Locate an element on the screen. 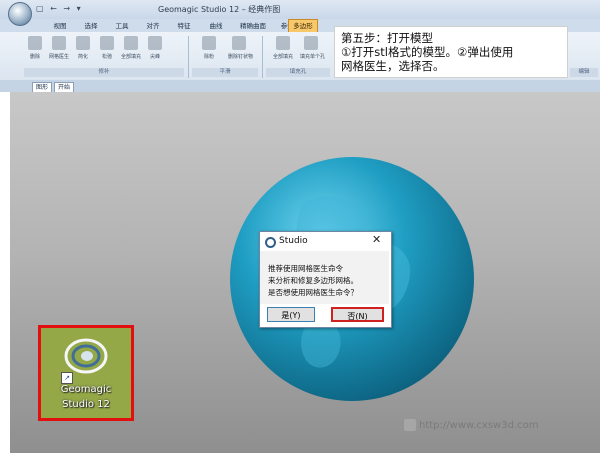 Image resolution: width=600 pixels, height=453 pixels. quick-access-toolbar: ▢ ← → ▾ is located at coordinates (59, 8).